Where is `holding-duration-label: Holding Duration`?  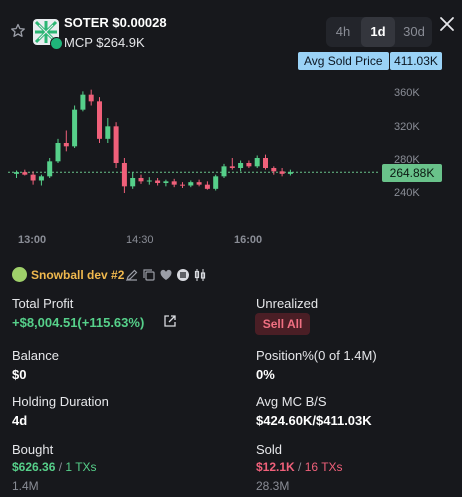
holding-duration-label: Holding Duration is located at coordinates (60, 401).